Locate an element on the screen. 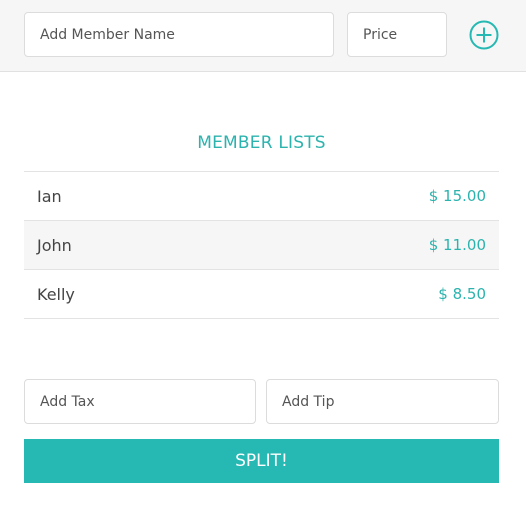 Image resolution: width=526 pixels, height=525 pixels. list-item: John $ 11.00 is located at coordinates (261, 245).